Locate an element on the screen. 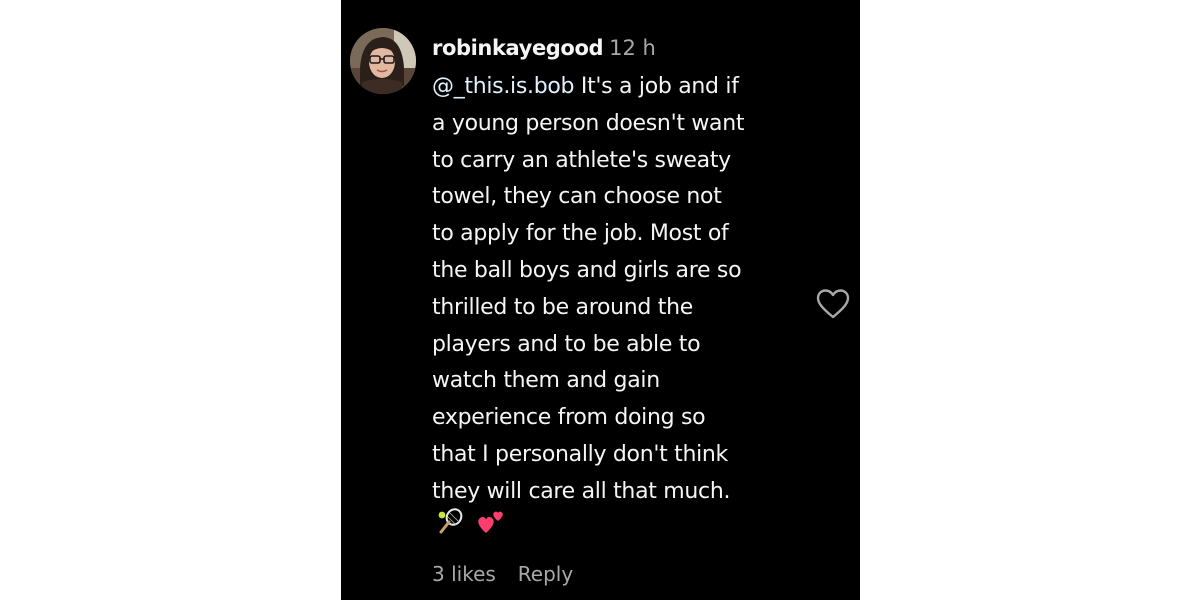  comment-line: experience from doing so is located at coordinates (627, 418).